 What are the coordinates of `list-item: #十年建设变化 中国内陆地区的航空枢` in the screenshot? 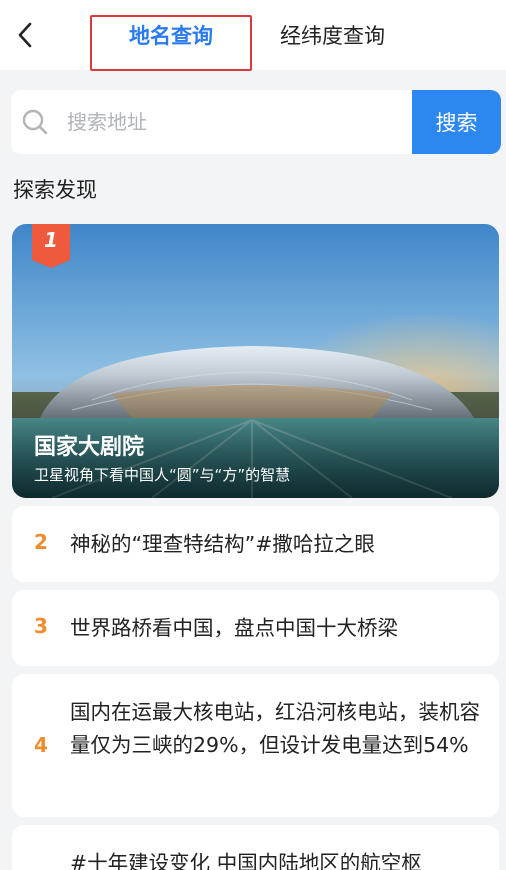 It's located at (255, 847).